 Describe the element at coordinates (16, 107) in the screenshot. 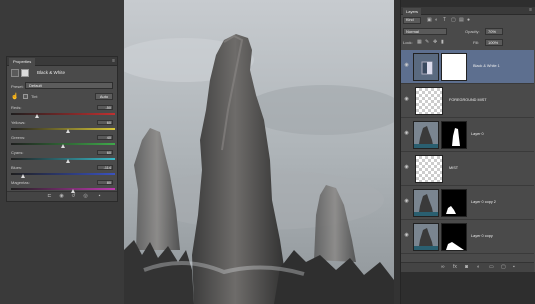

I see `slider-label: Reds:` at that location.